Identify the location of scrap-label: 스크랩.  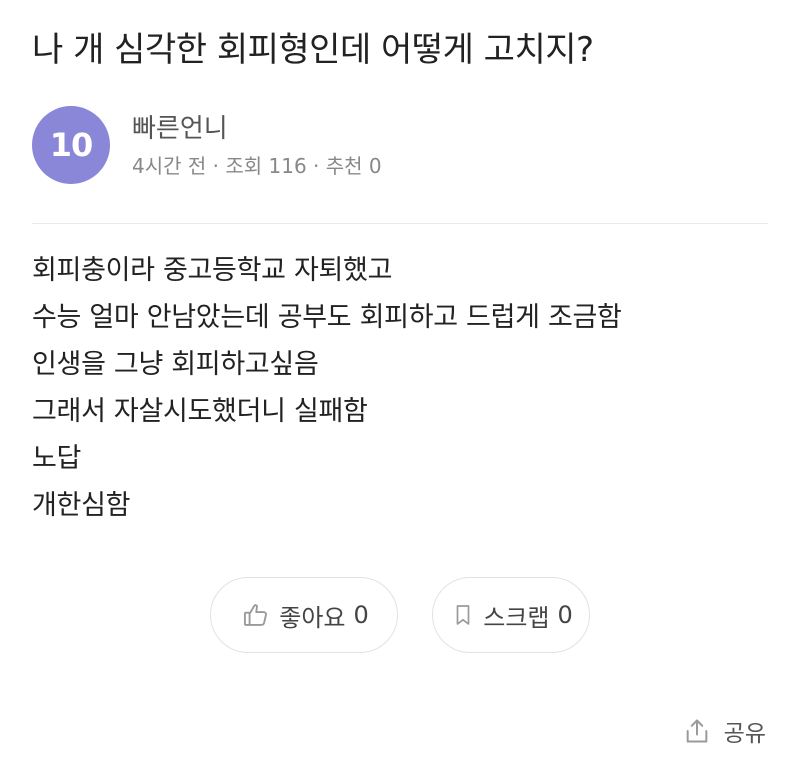
(516, 617).